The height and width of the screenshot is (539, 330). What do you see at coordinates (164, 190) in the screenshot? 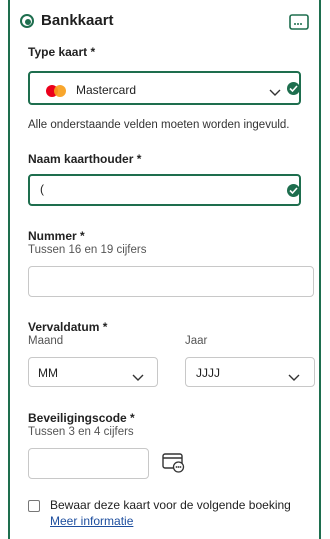
I see `card-holder-input` at bounding box center [164, 190].